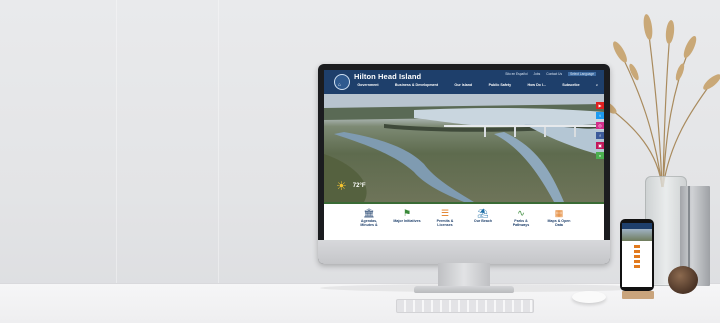 Image resolution: width=720 pixels, height=323 pixels. What do you see at coordinates (500, 85) in the screenshot?
I see `nav-item-public-safety: Public Safety` at bounding box center [500, 85].